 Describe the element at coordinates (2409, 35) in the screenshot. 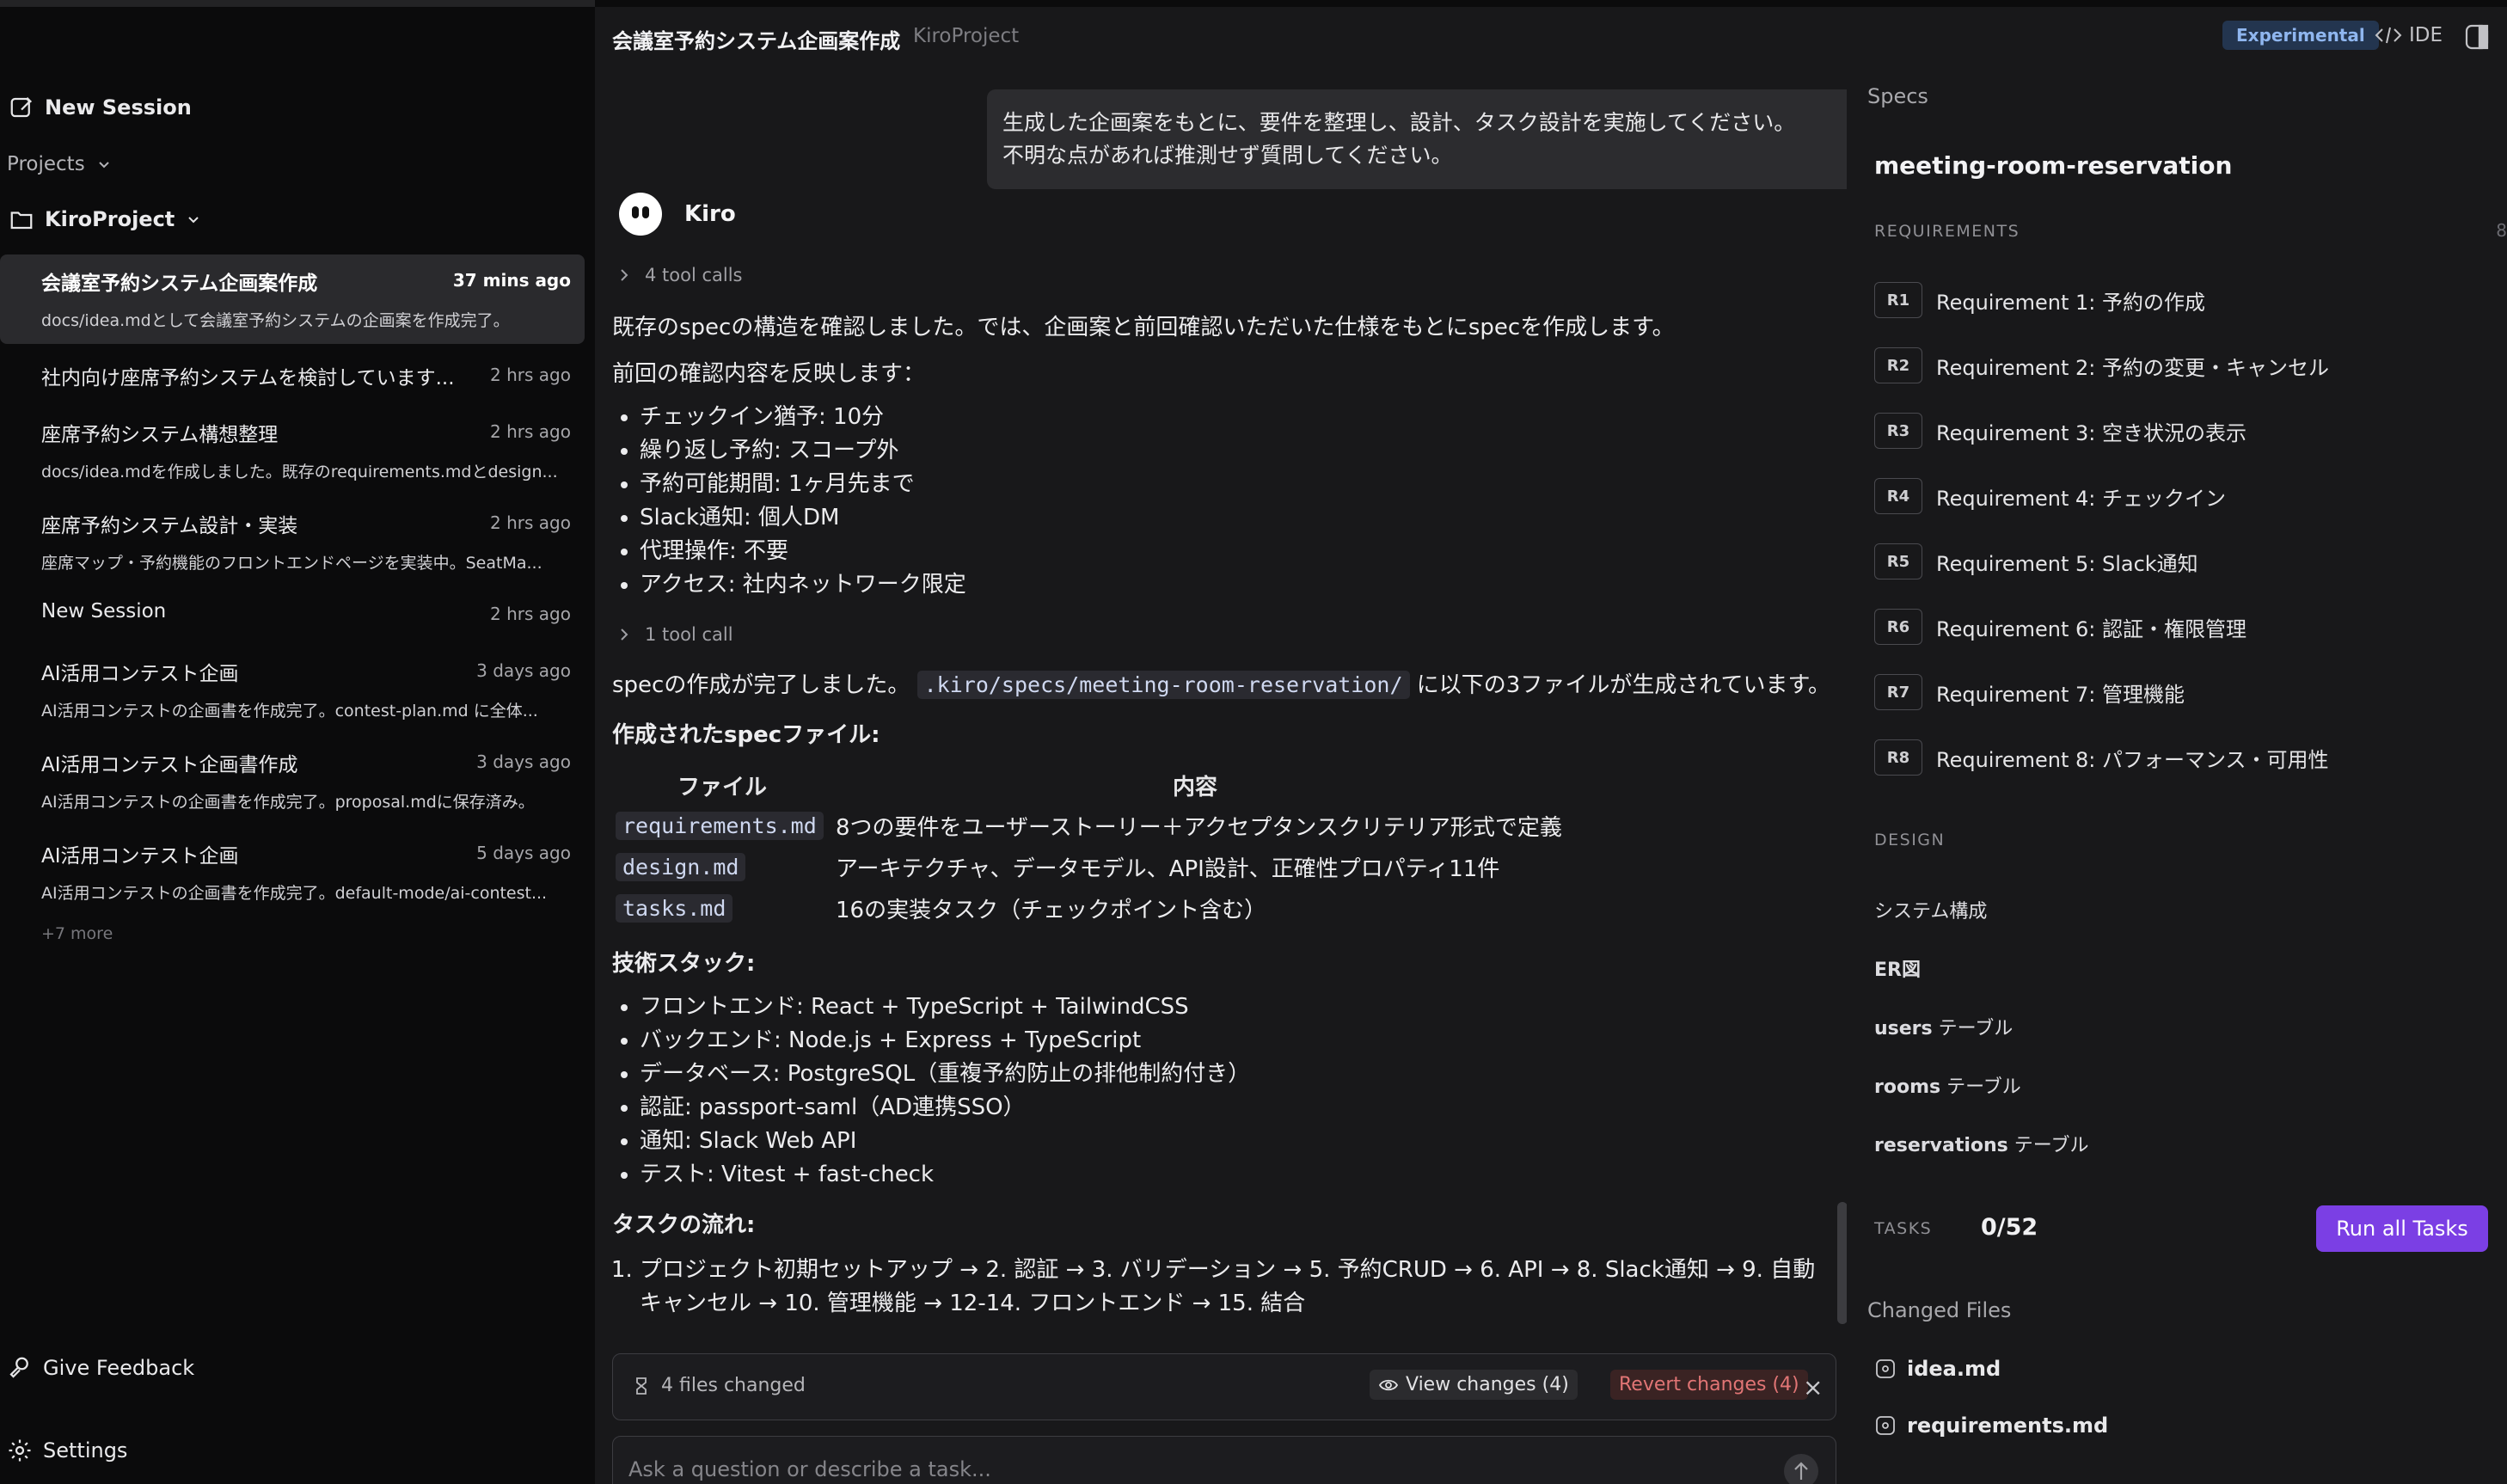

I see `ide-button: IDE` at that location.